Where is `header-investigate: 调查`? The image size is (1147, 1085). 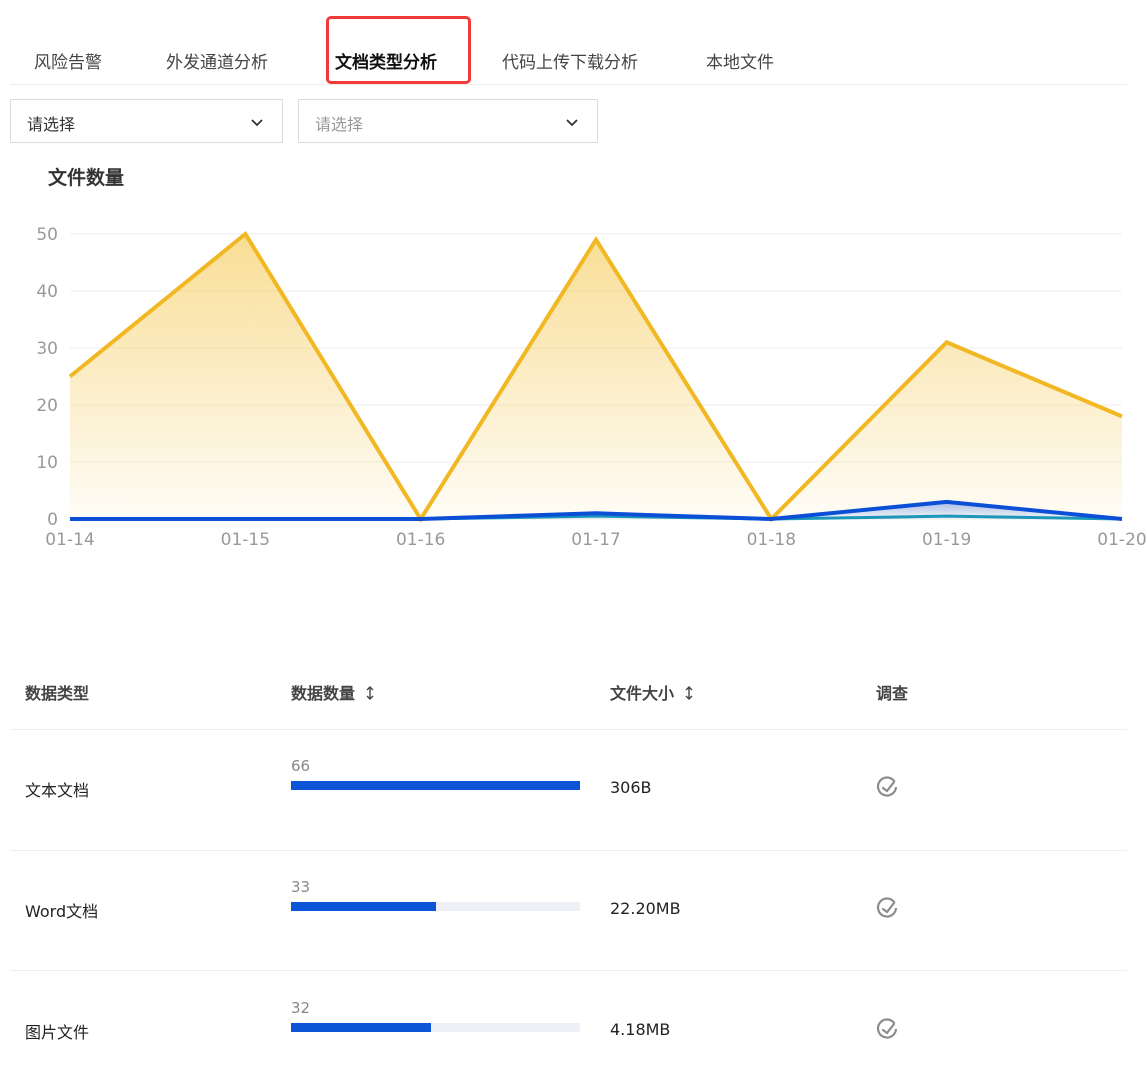
header-investigate: 调查 is located at coordinates (892, 693).